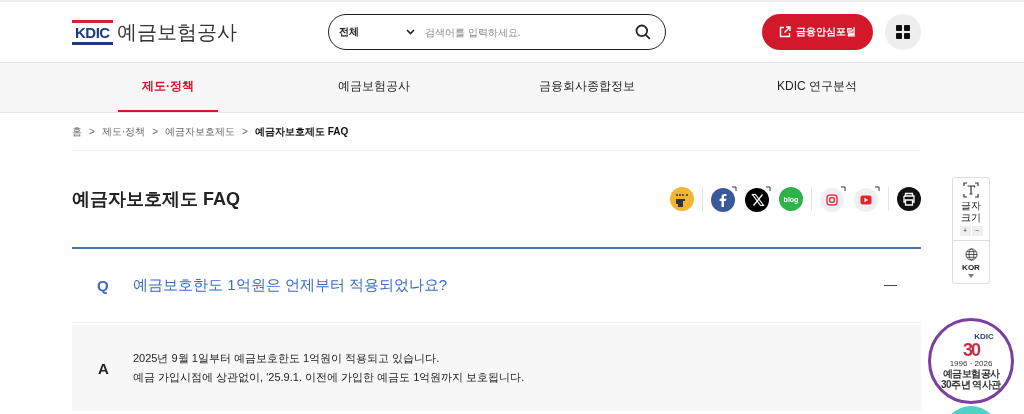 This screenshot has width=1024, height=414. Describe the element at coordinates (200, 131) in the screenshot. I see `breadcrumb-link: 예금자보호제도` at that location.